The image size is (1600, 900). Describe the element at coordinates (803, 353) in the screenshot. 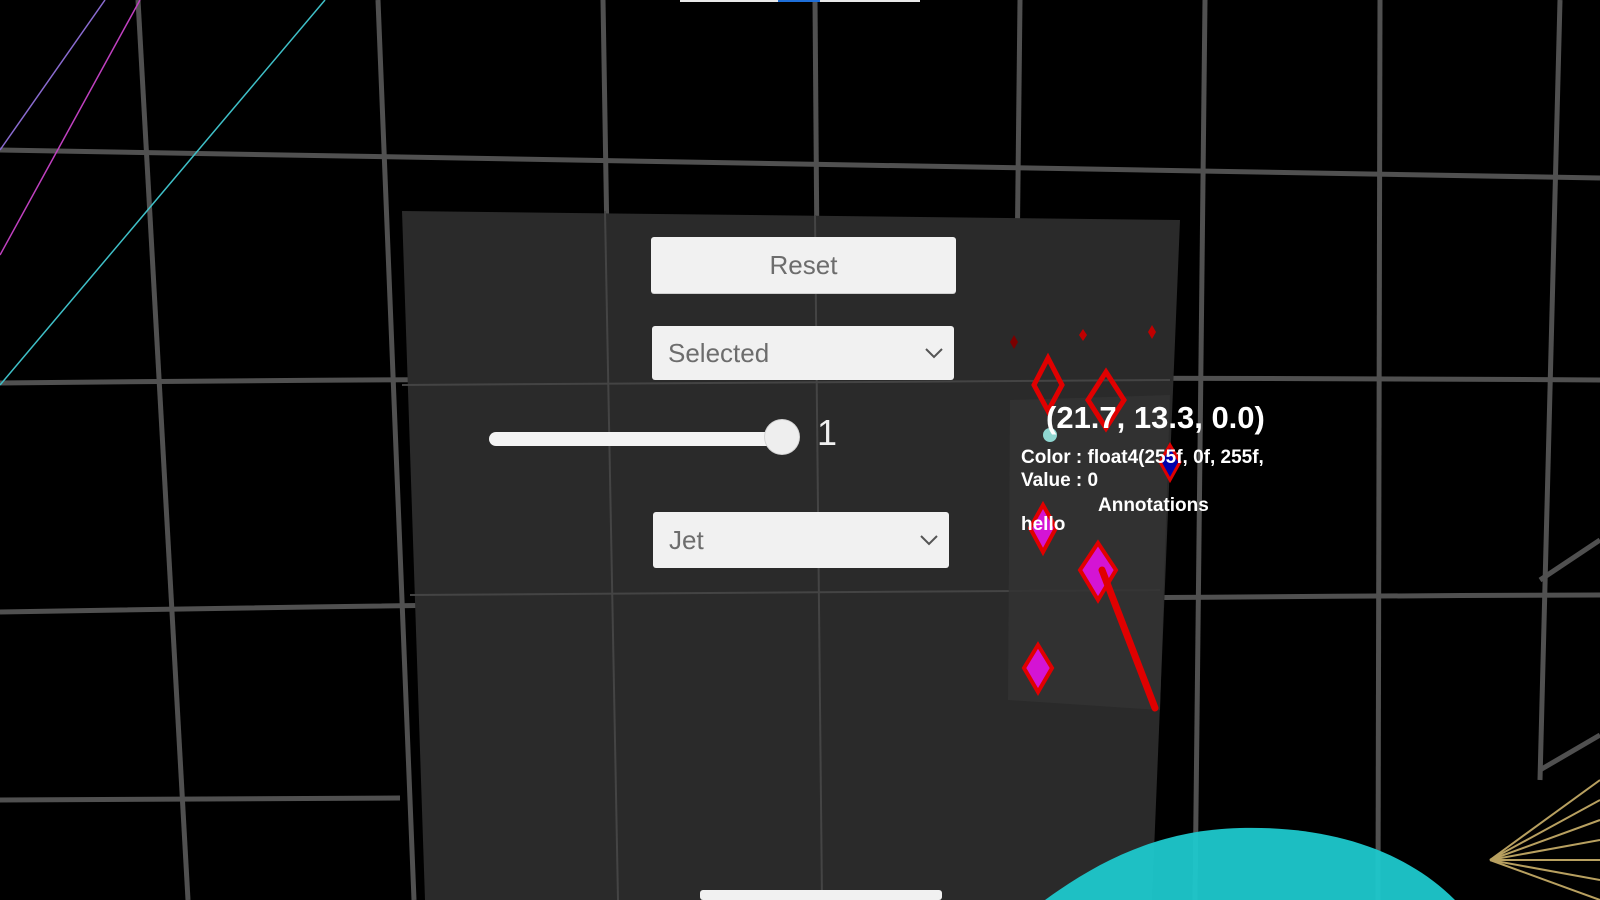

I see `selection-dropdown: Selected` at that location.